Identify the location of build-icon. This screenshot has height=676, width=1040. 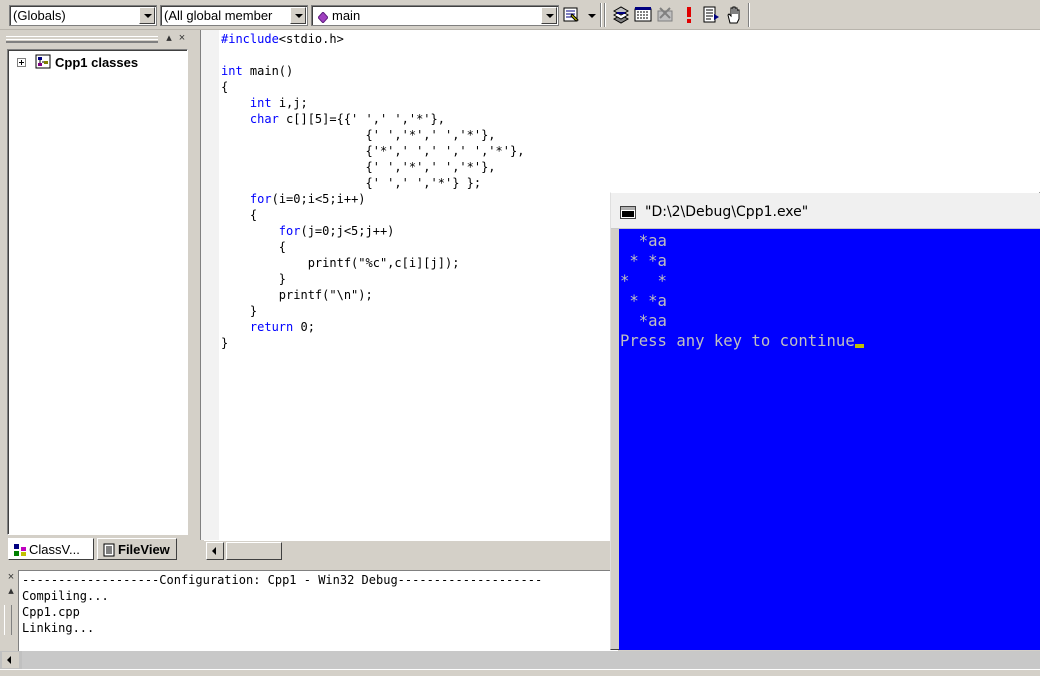
(643, 15).